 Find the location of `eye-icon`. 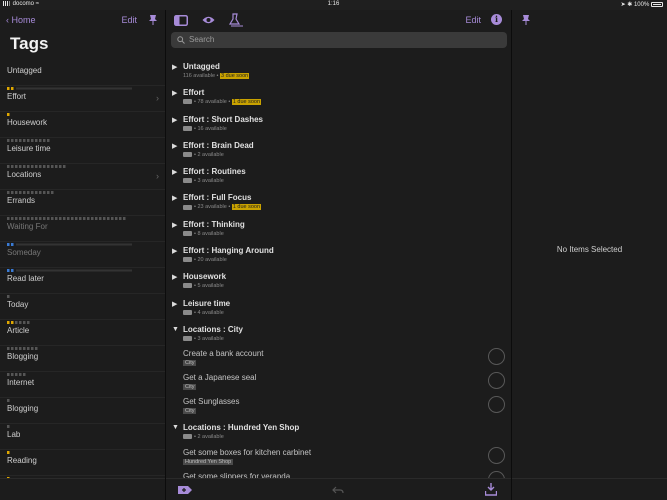

eye-icon is located at coordinates (208, 20).